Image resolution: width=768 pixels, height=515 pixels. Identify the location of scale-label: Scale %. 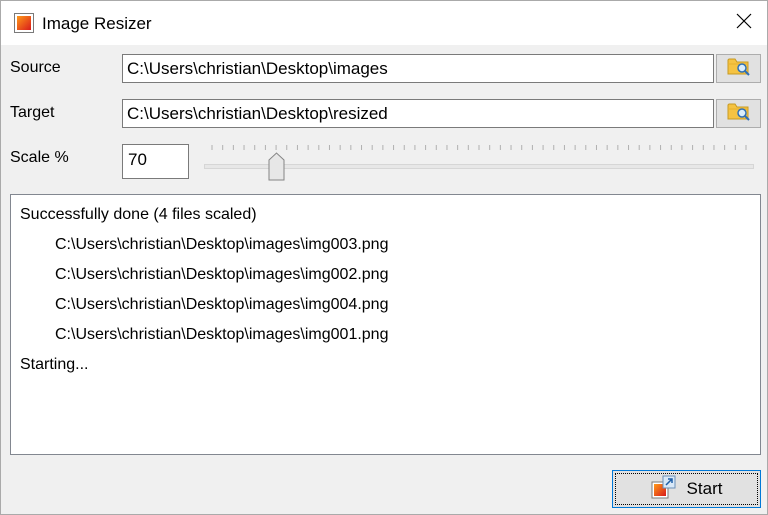
(39, 157).